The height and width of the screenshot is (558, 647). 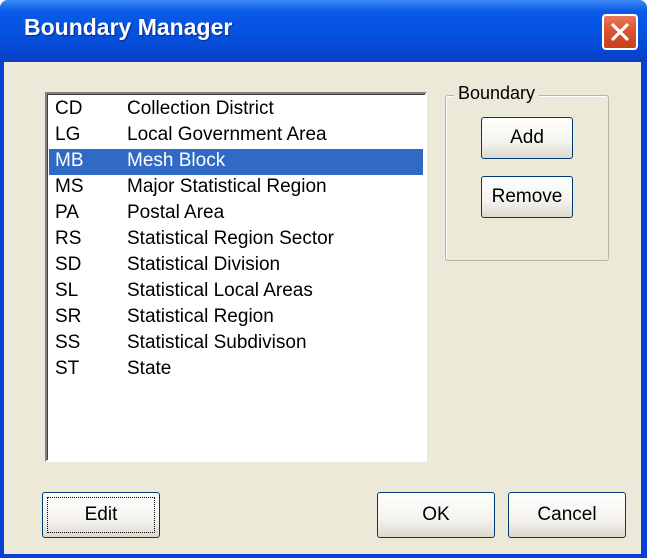 What do you see at coordinates (227, 186) in the screenshot?
I see `boundary-name: Major Statistical Region` at bounding box center [227, 186].